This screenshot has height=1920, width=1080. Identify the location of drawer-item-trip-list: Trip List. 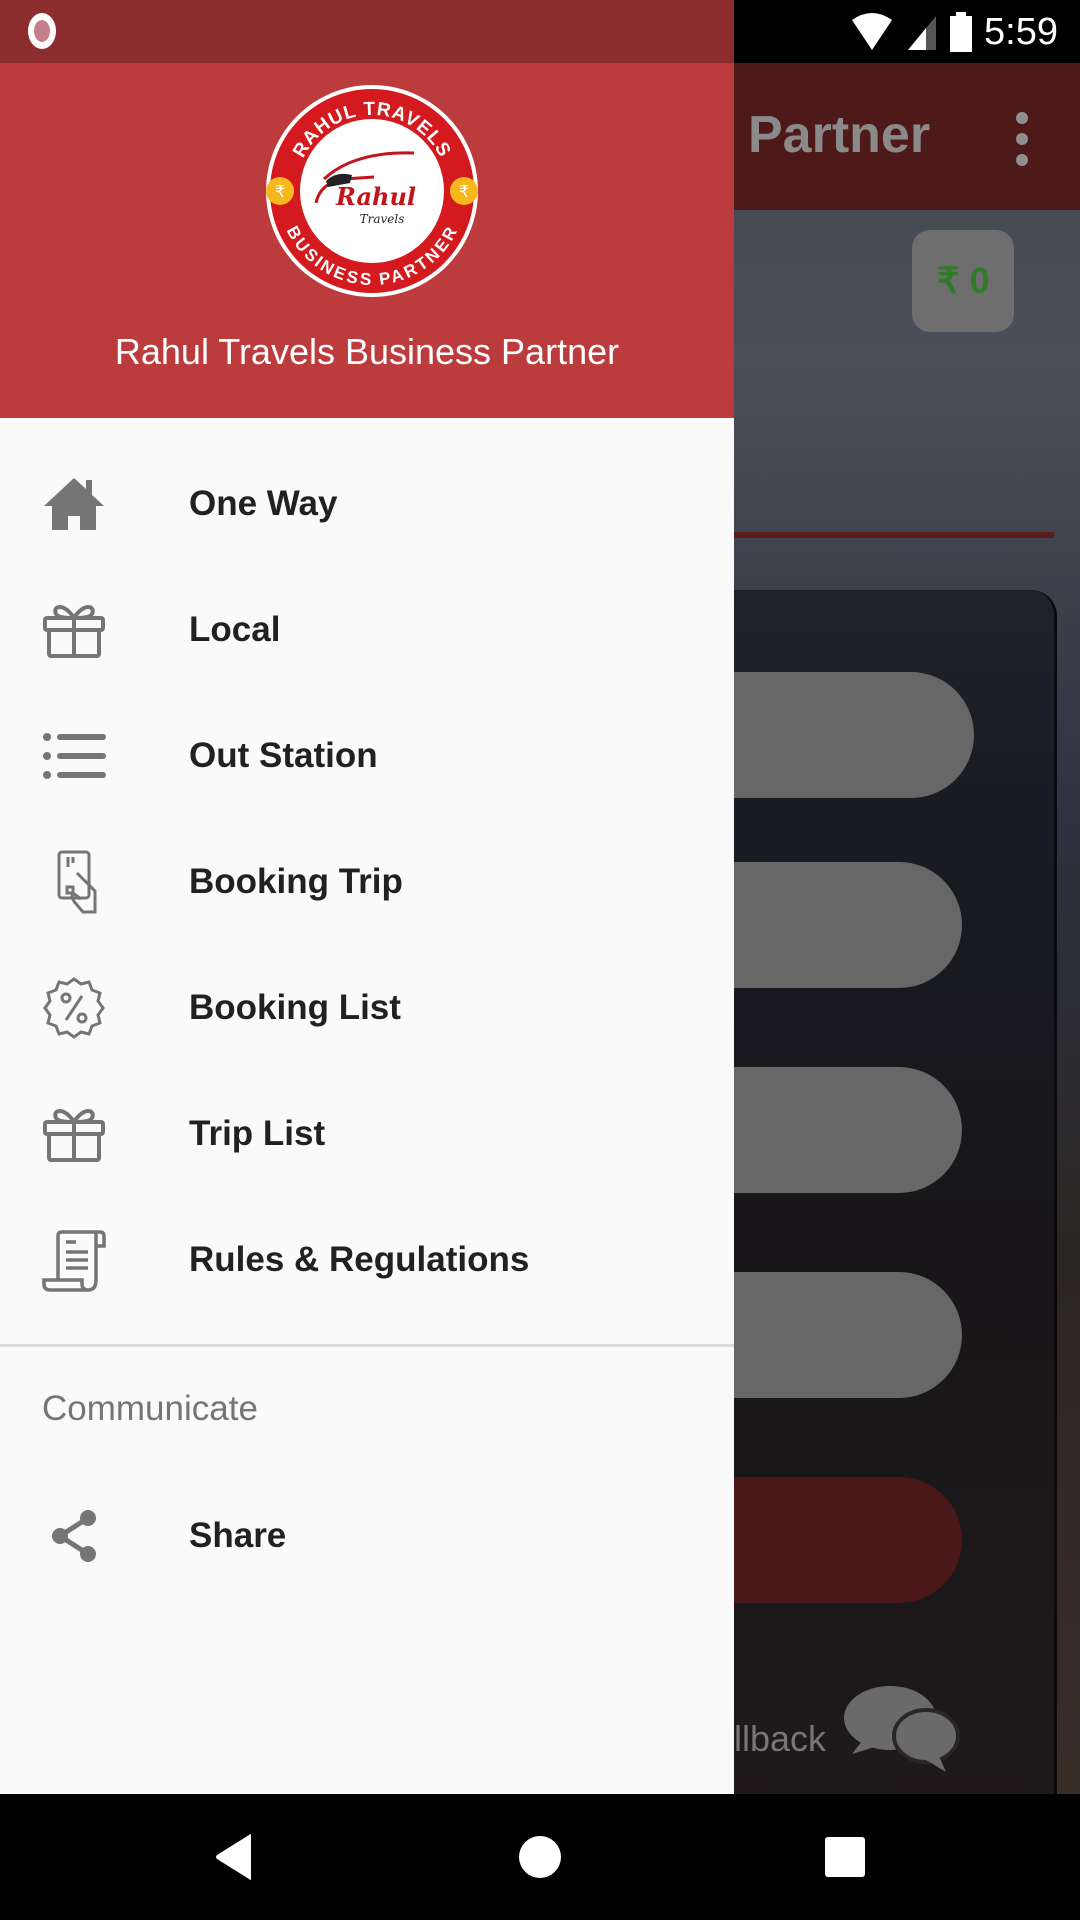
(367, 1134).